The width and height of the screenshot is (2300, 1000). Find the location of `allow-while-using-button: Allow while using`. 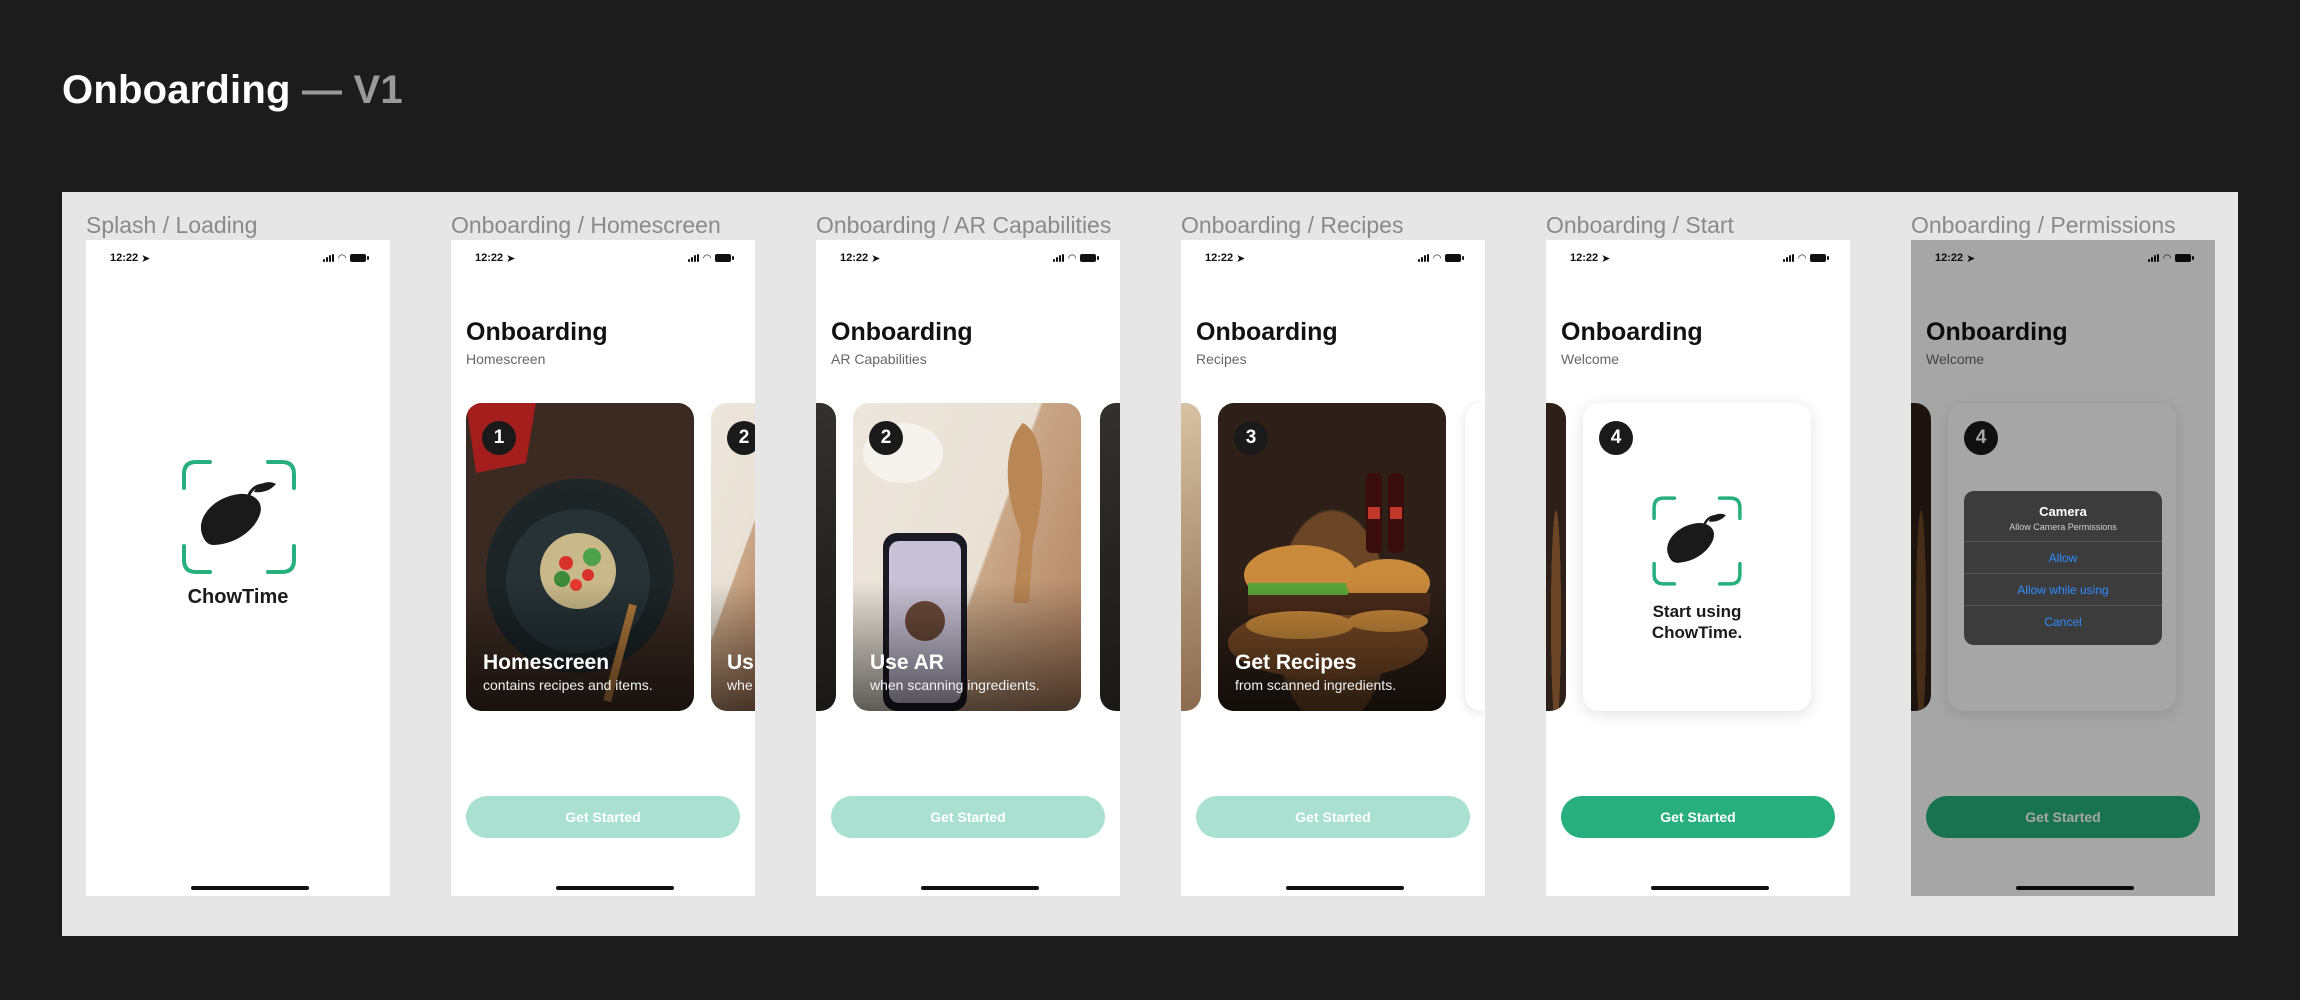

allow-while-using-button: Allow while using is located at coordinates (2063, 590).